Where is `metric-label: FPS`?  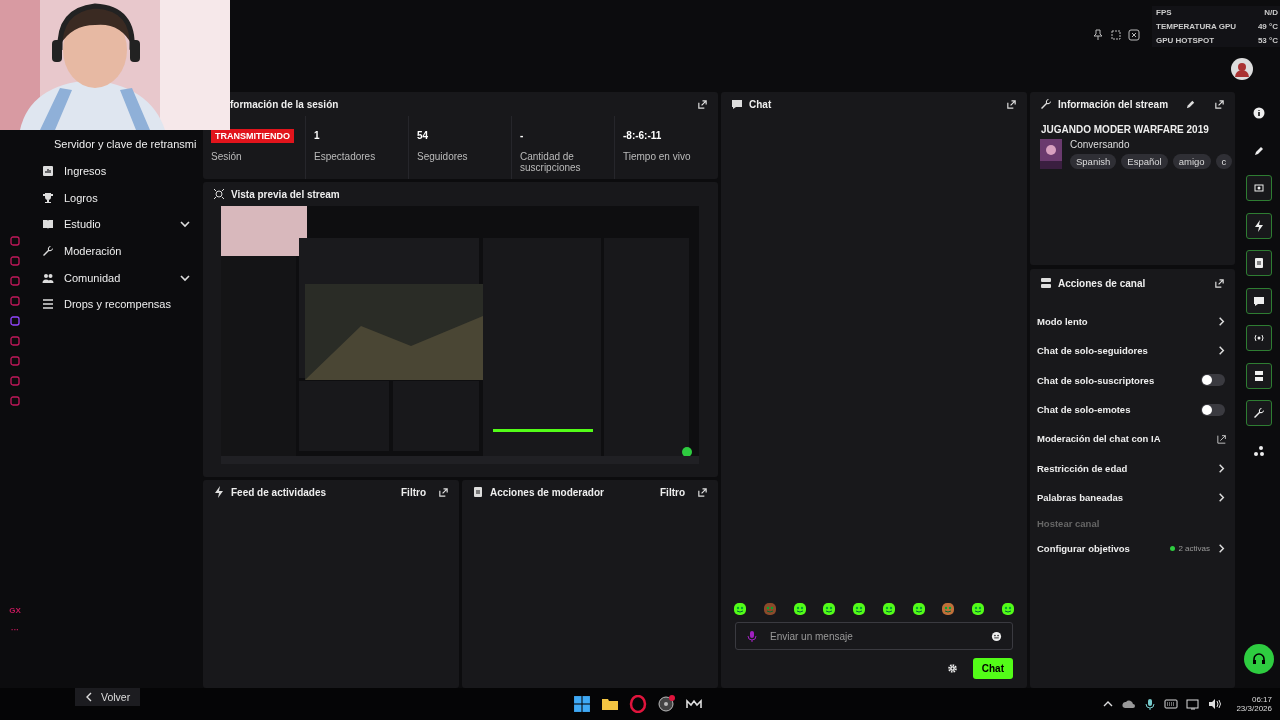
metric-label: FPS is located at coordinates (1164, 12).